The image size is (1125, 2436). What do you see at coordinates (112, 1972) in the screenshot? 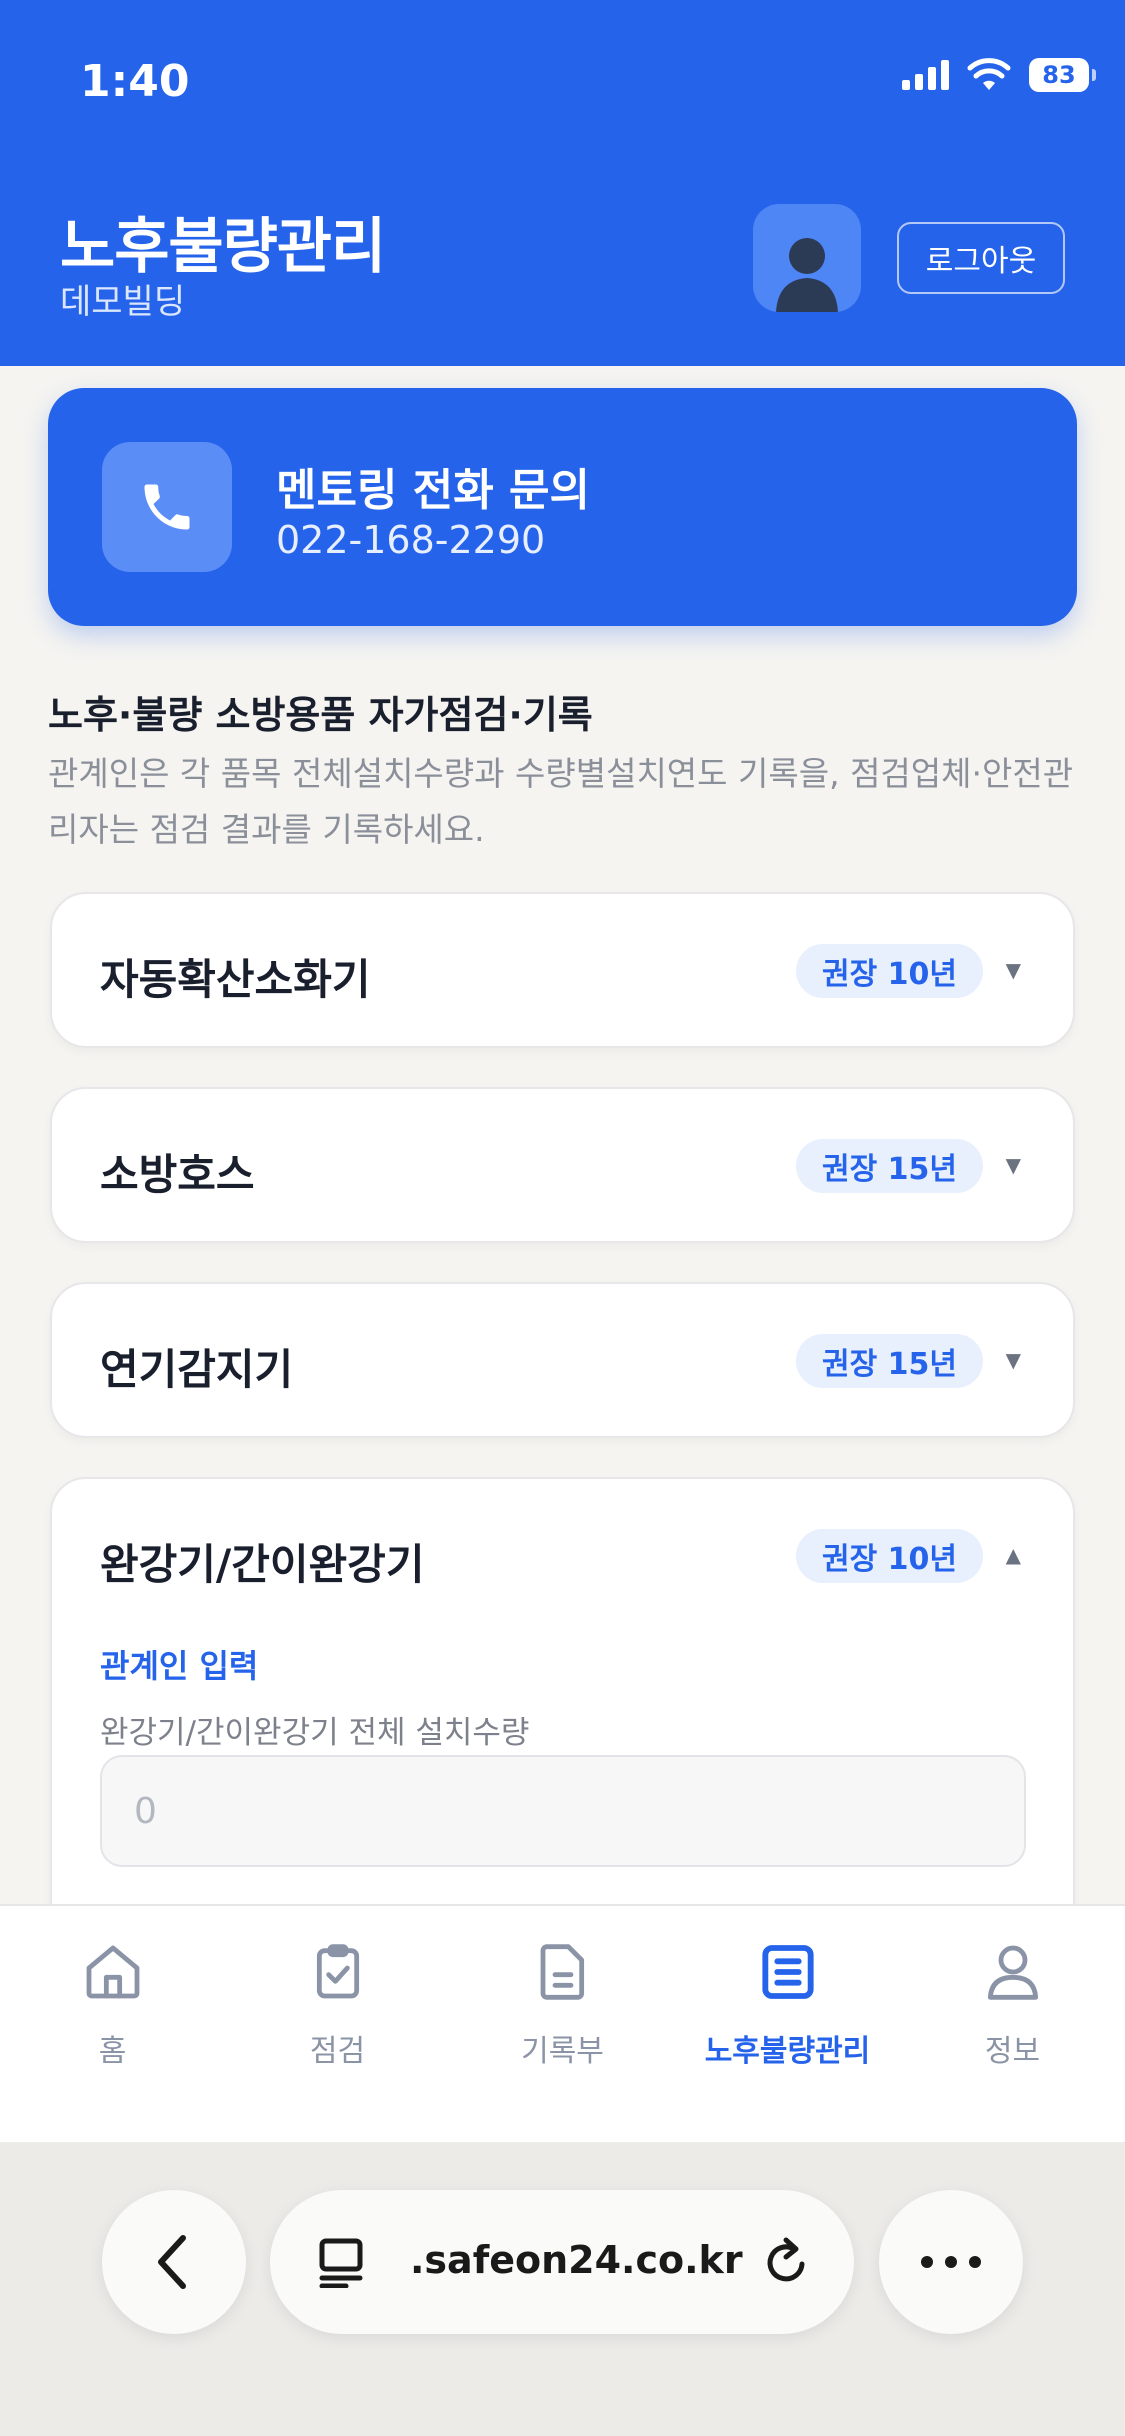
I see `home-icon` at bounding box center [112, 1972].